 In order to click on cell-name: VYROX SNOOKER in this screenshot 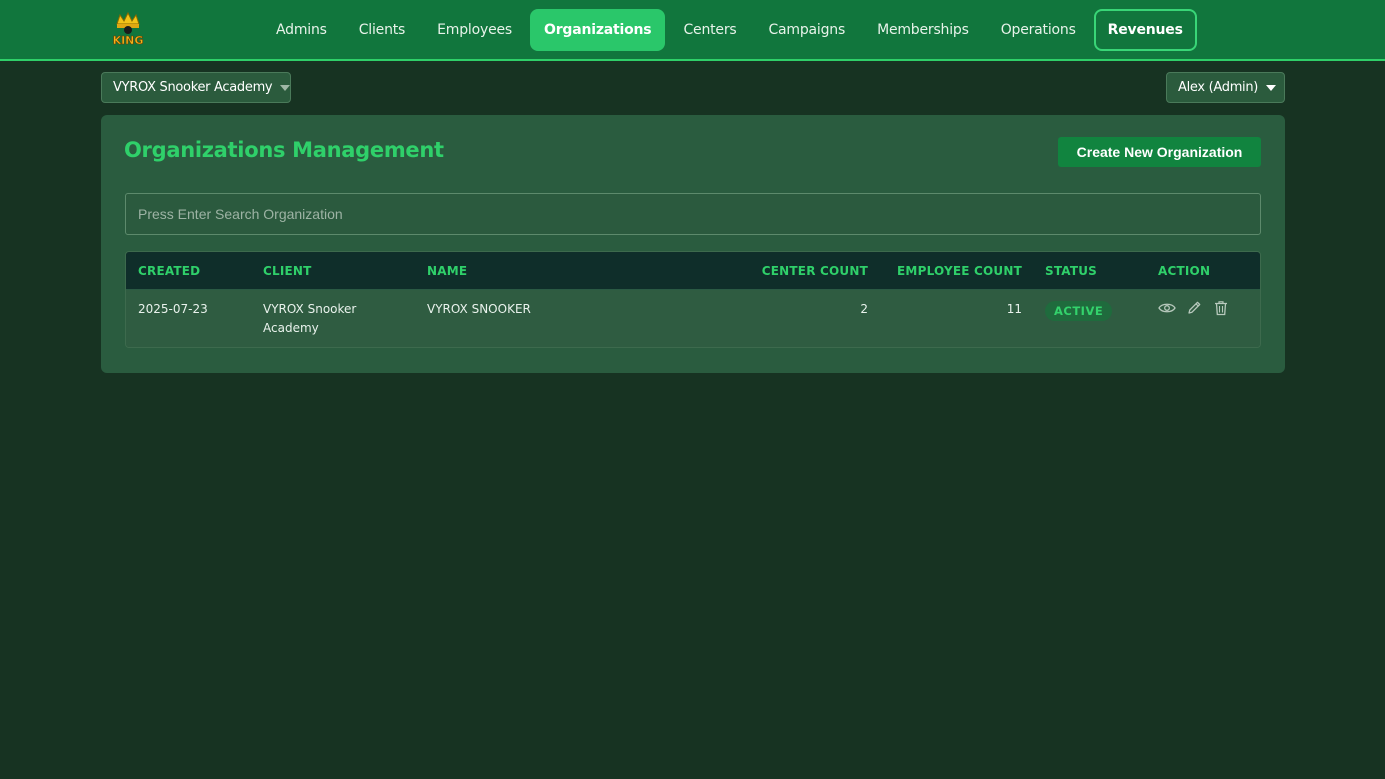, I will do `click(479, 309)`.